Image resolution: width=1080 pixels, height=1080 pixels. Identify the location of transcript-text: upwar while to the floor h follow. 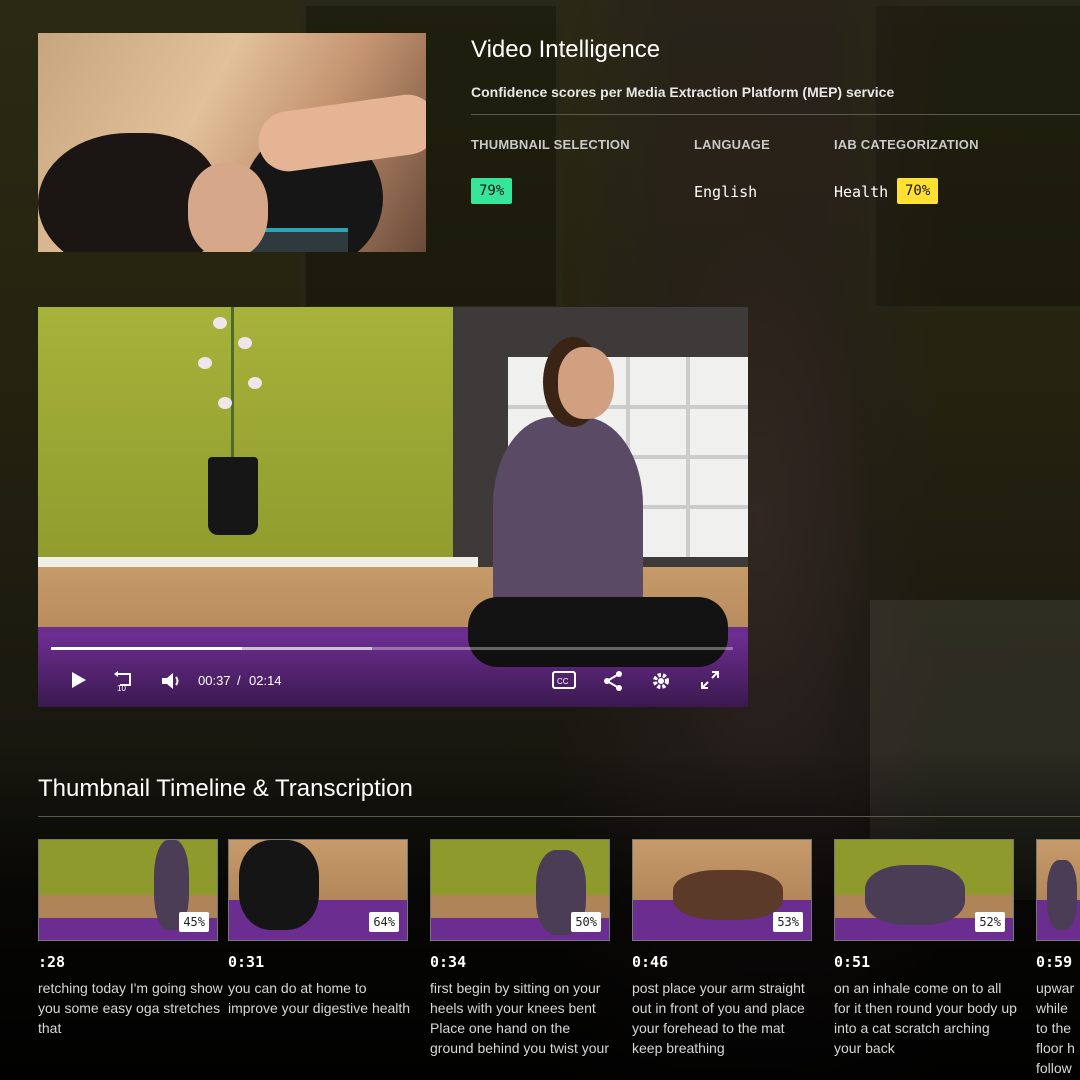
(1055, 1028).